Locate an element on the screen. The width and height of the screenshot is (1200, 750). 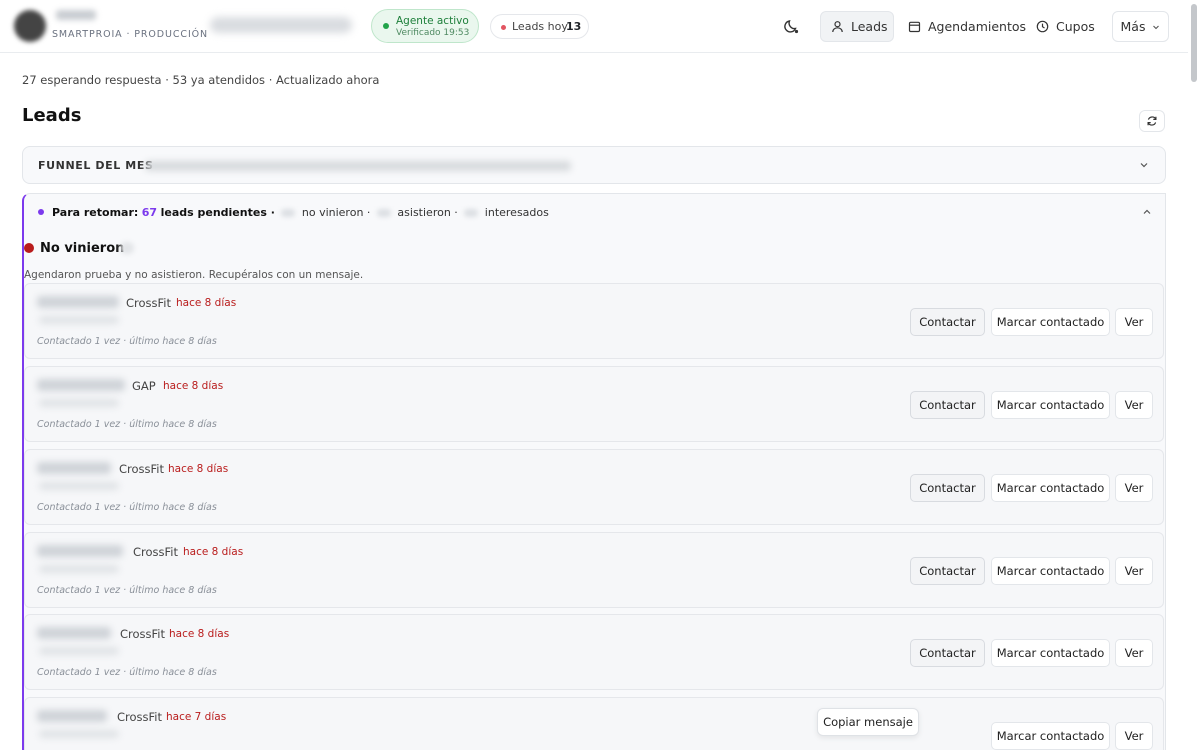
moon-icon is located at coordinates (792, 26).